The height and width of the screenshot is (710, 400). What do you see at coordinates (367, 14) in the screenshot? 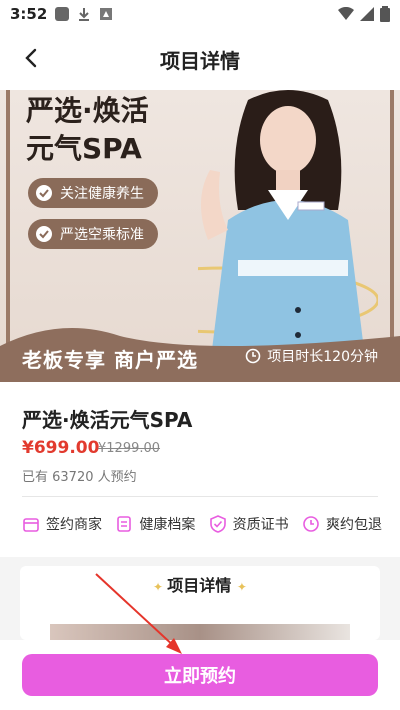
I see `signal-icon` at bounding box center [367, 14].